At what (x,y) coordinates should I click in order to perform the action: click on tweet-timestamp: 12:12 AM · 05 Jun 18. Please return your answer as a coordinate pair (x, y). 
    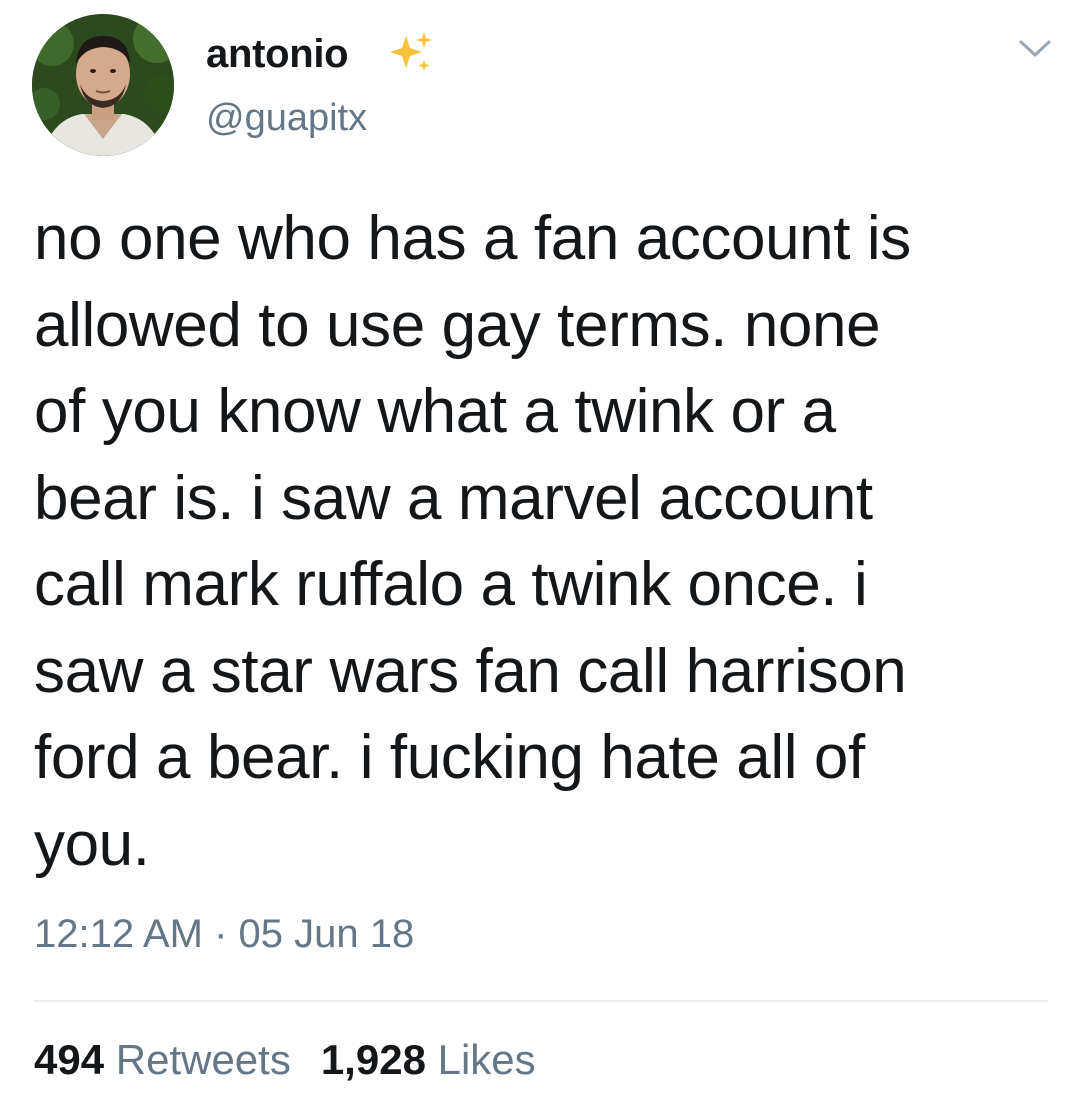
    Looking at the image, I should click on (224, 934).